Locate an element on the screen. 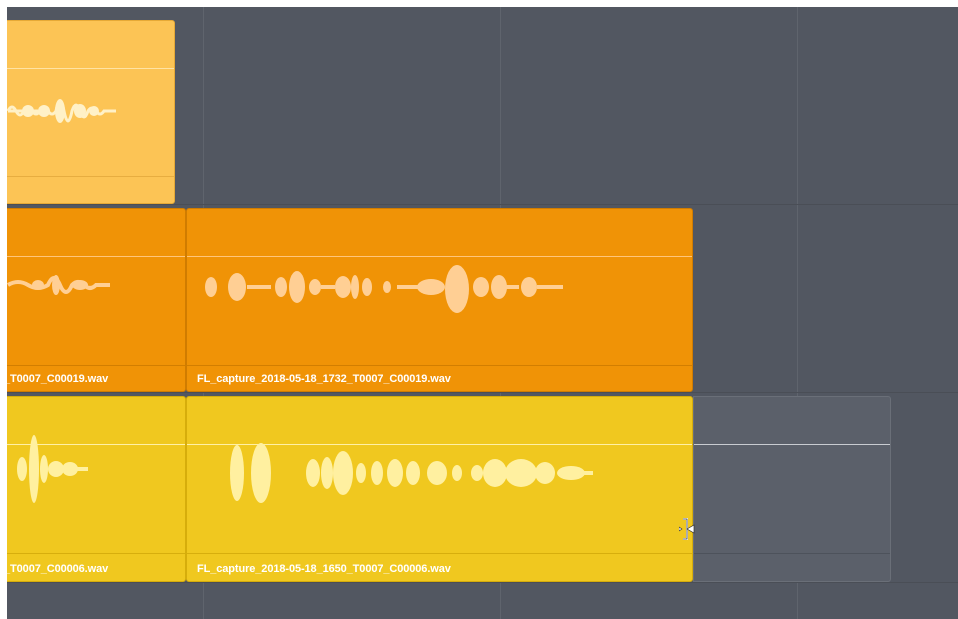  audio-clip-a2-0: 2_T0007_C00019.wav is located at coordinates (96, 300).